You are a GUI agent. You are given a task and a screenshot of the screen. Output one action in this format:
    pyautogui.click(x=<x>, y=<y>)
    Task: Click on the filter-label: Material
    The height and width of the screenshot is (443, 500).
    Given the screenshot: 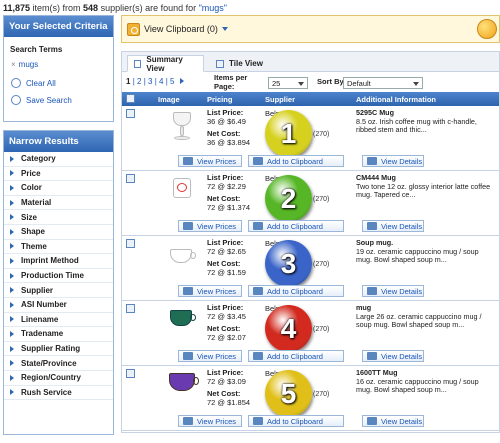 What is the action you would take?
    pyautogui.click(x=36, y=203)
    